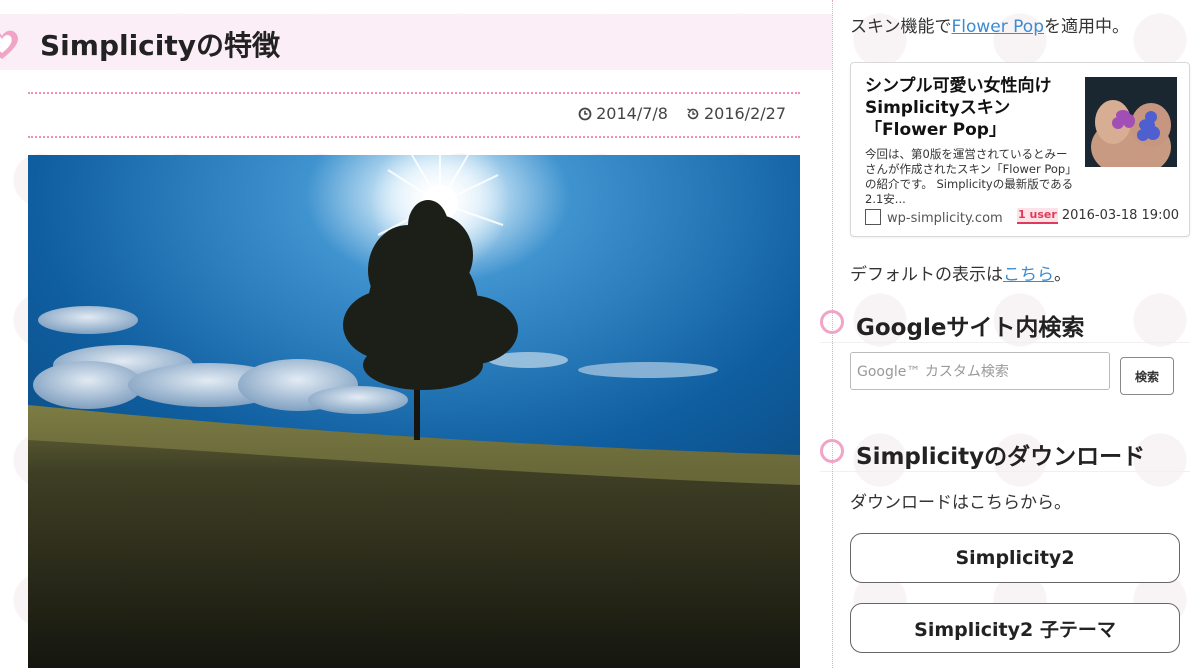 The image size is (1198, 668). I want to click on download-text: ダウンロードはこちらから。, so click(960, 503).